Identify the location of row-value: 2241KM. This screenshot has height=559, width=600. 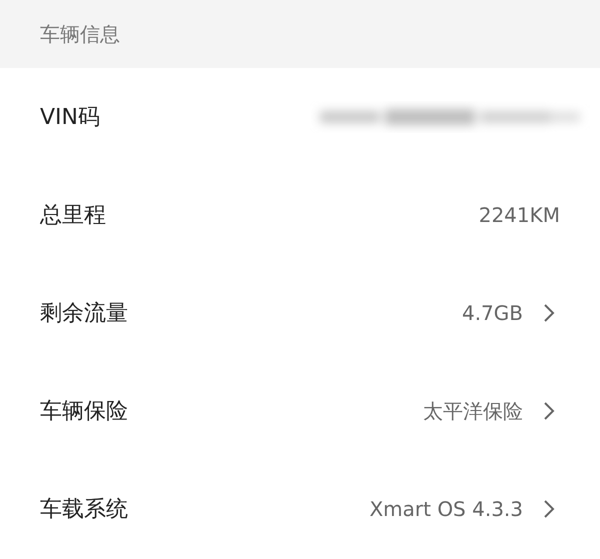
(519, 215).